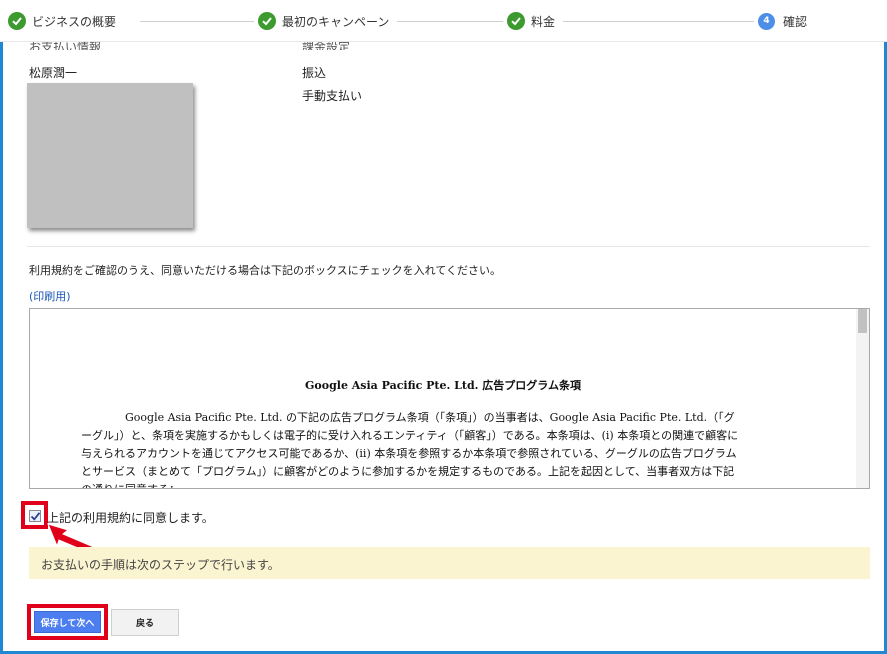 This screenshot has height=654, width=887. I want to click on print-link: (印刷用), so click(50, 296).